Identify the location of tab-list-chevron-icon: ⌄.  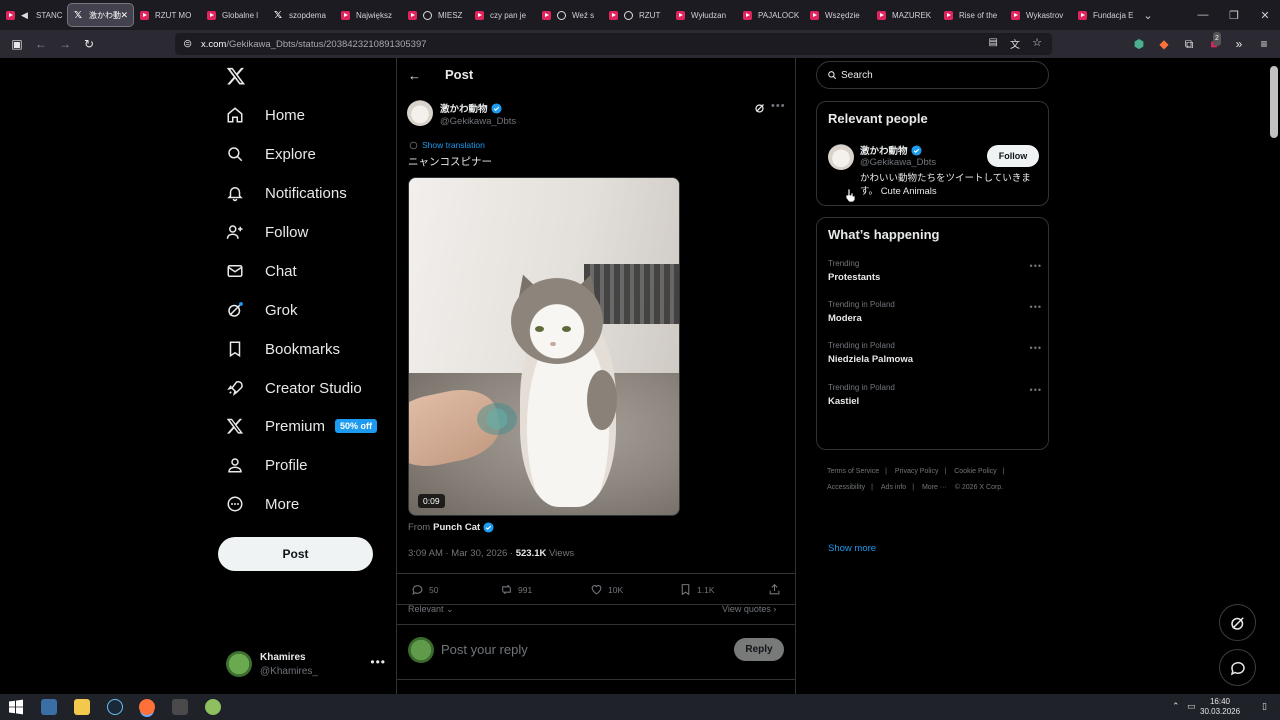
(1148, 15).